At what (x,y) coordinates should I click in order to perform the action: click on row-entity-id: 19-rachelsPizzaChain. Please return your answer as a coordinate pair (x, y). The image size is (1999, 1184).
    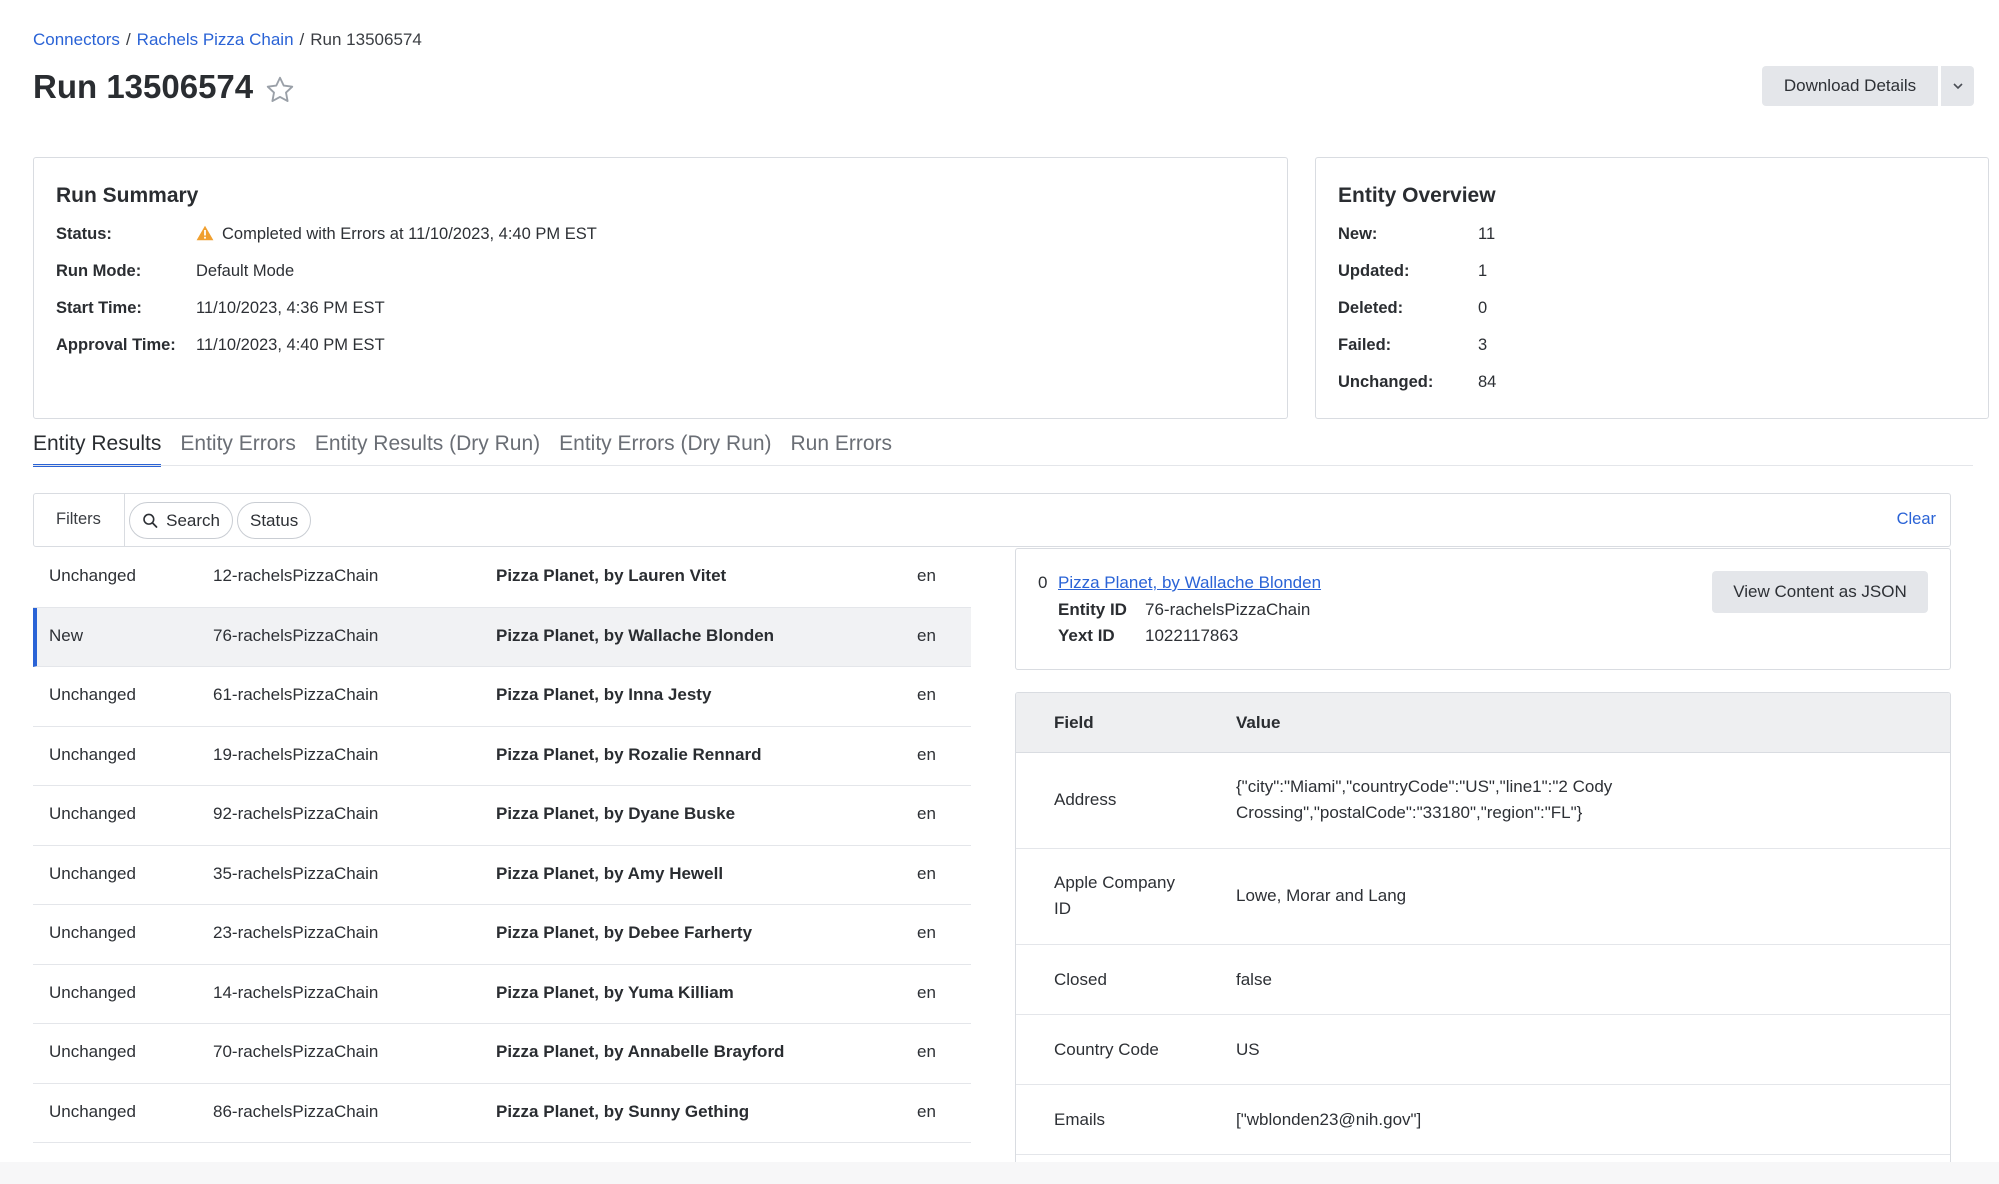
    Looking at the image, I should click on (296, 754).